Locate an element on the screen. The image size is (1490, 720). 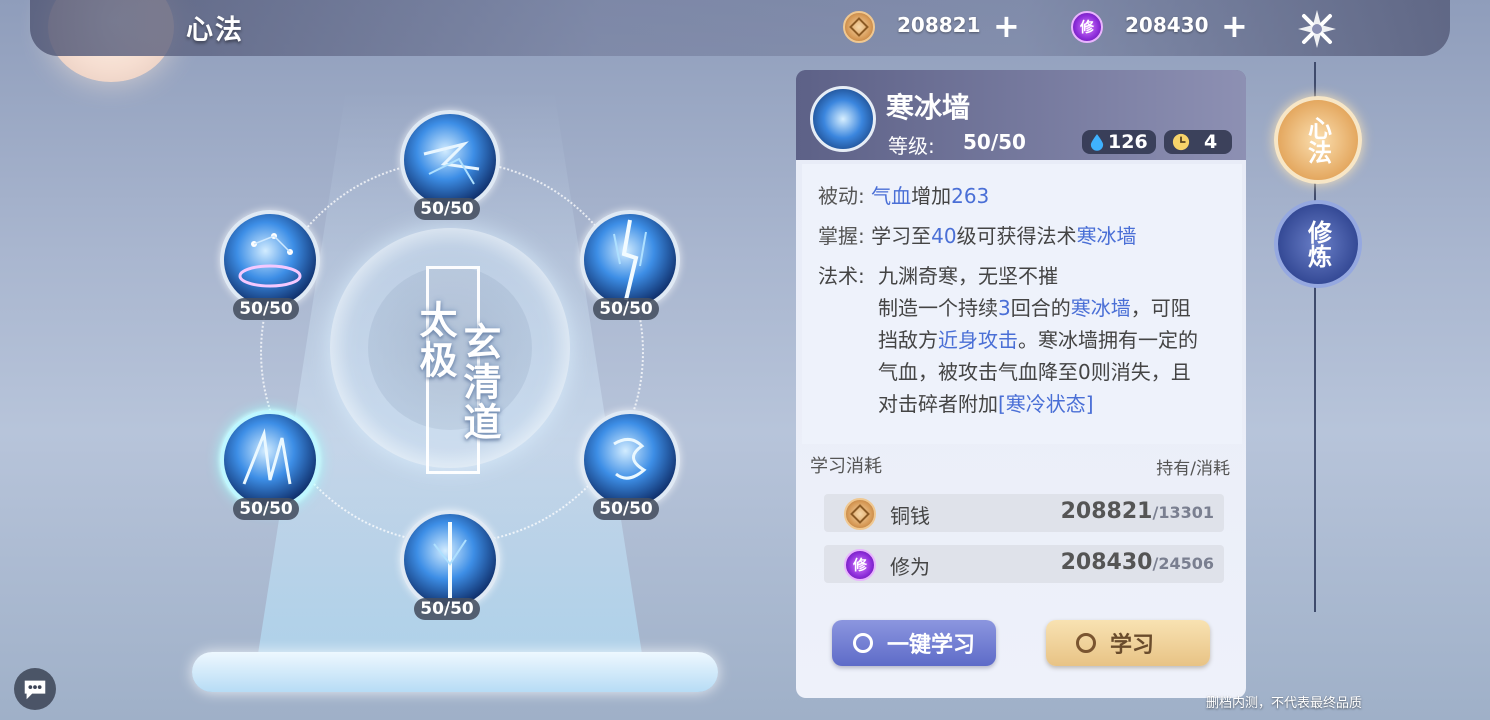
passive-text: 增加 is located at coordinates (931, 196).